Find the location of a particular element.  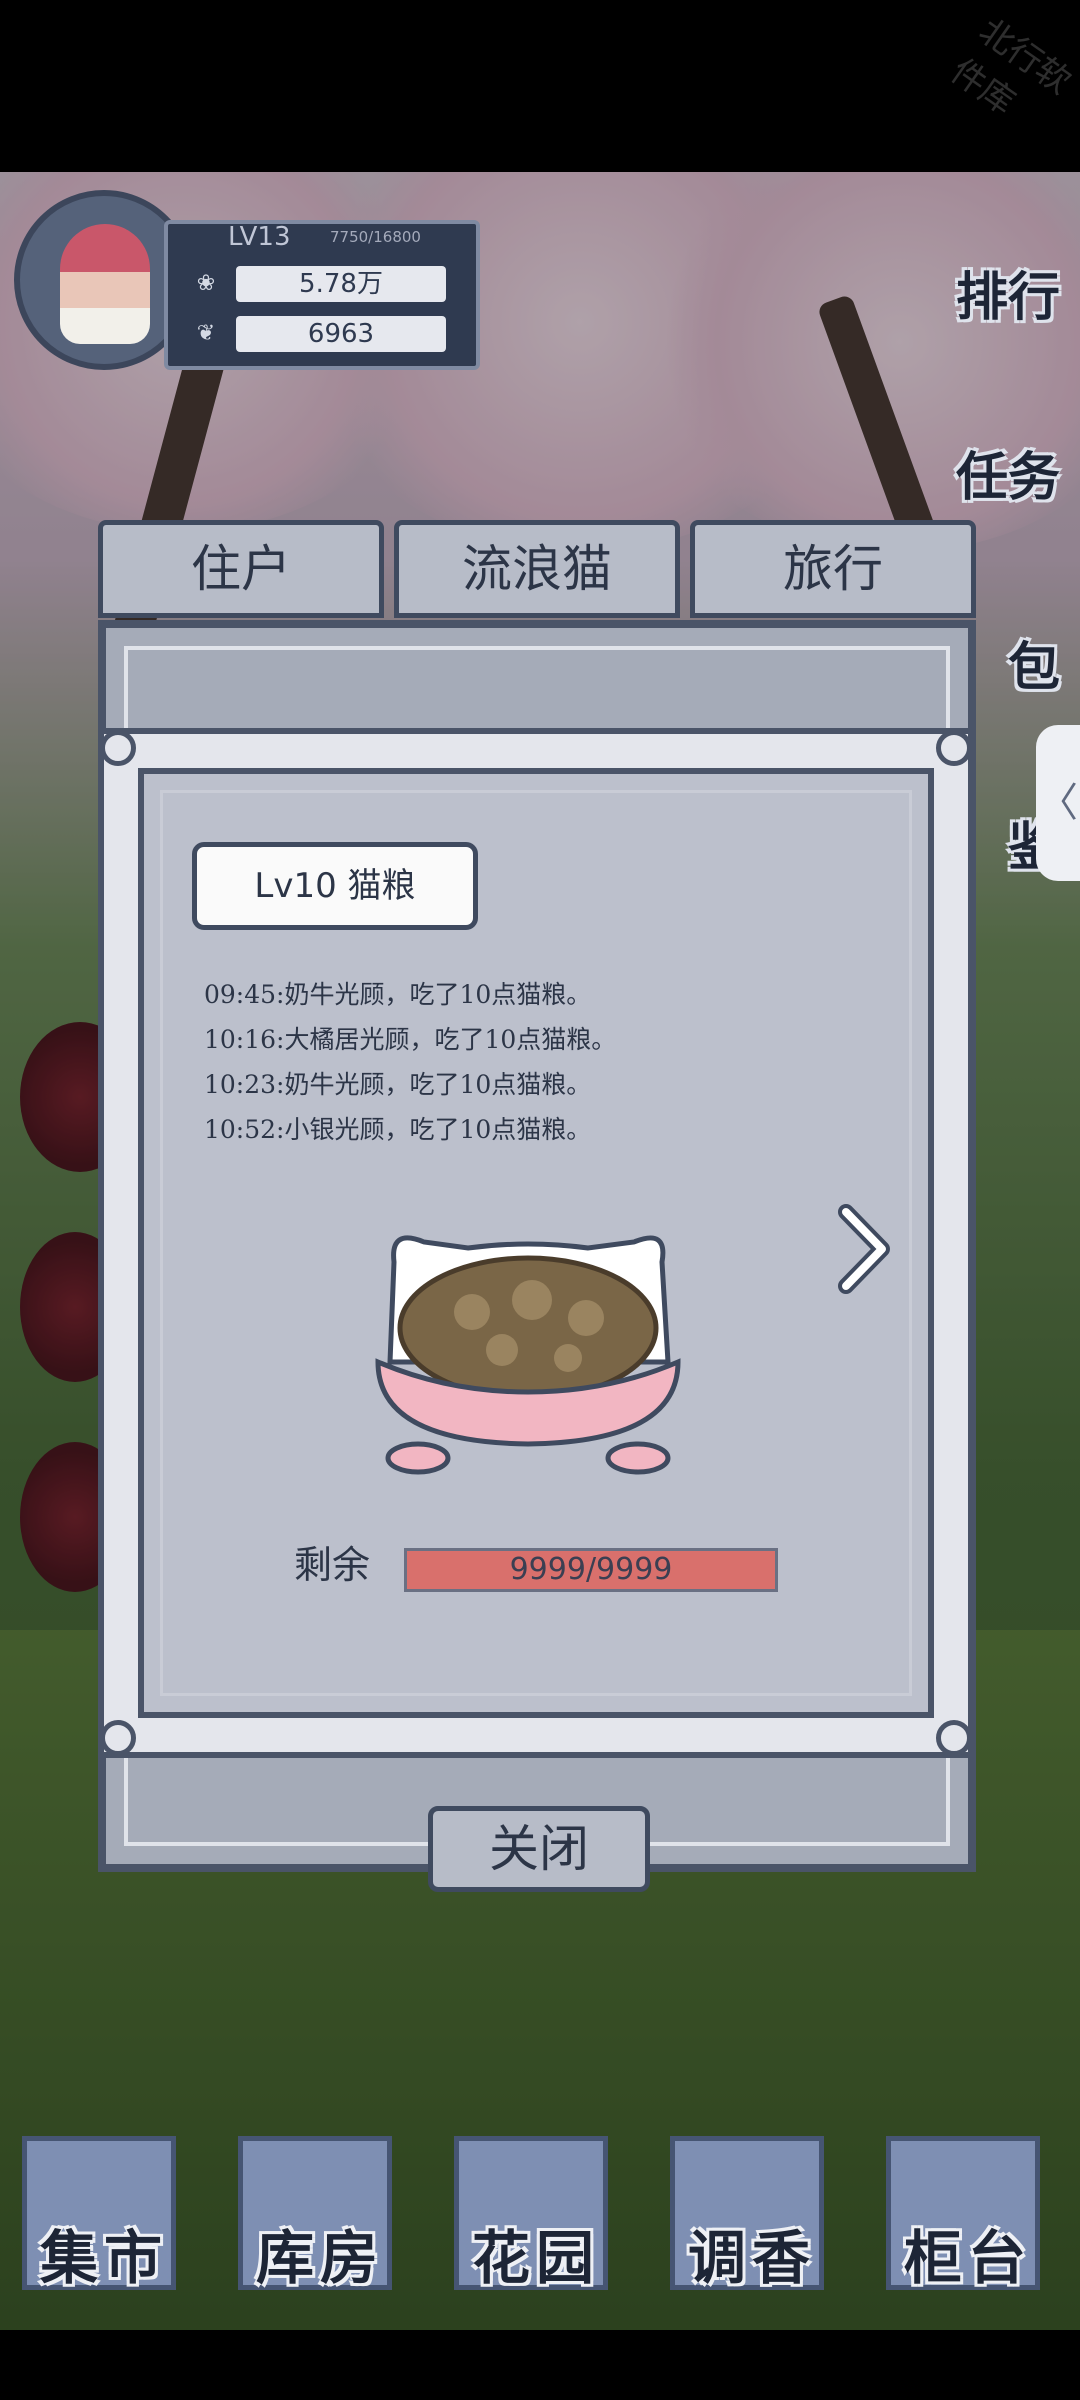

top-letterbox: 北行软件库 is located at coordinates (540, 86).